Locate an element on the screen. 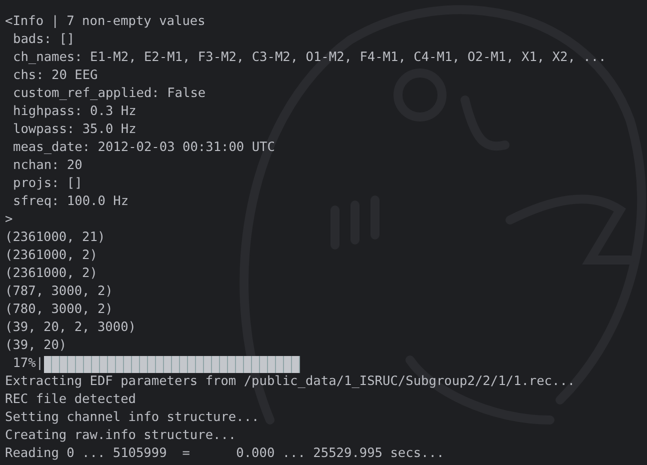 The height and width of the screenshot is (465, 647). shape-output-line: (780, 3000, 2) is located at coordinates (59, 310).